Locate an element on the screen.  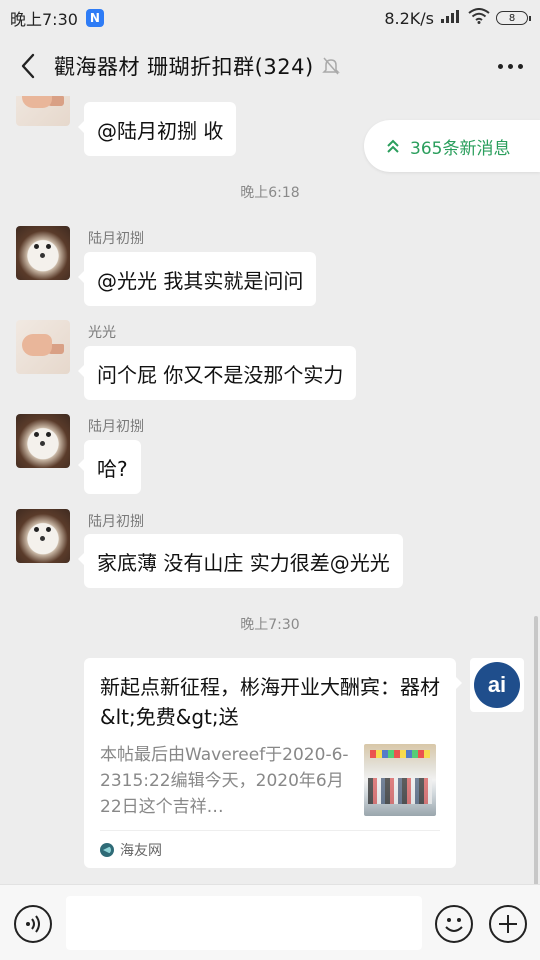
new-messages-button: 365条新消息 is located at coordinates (452, 146).